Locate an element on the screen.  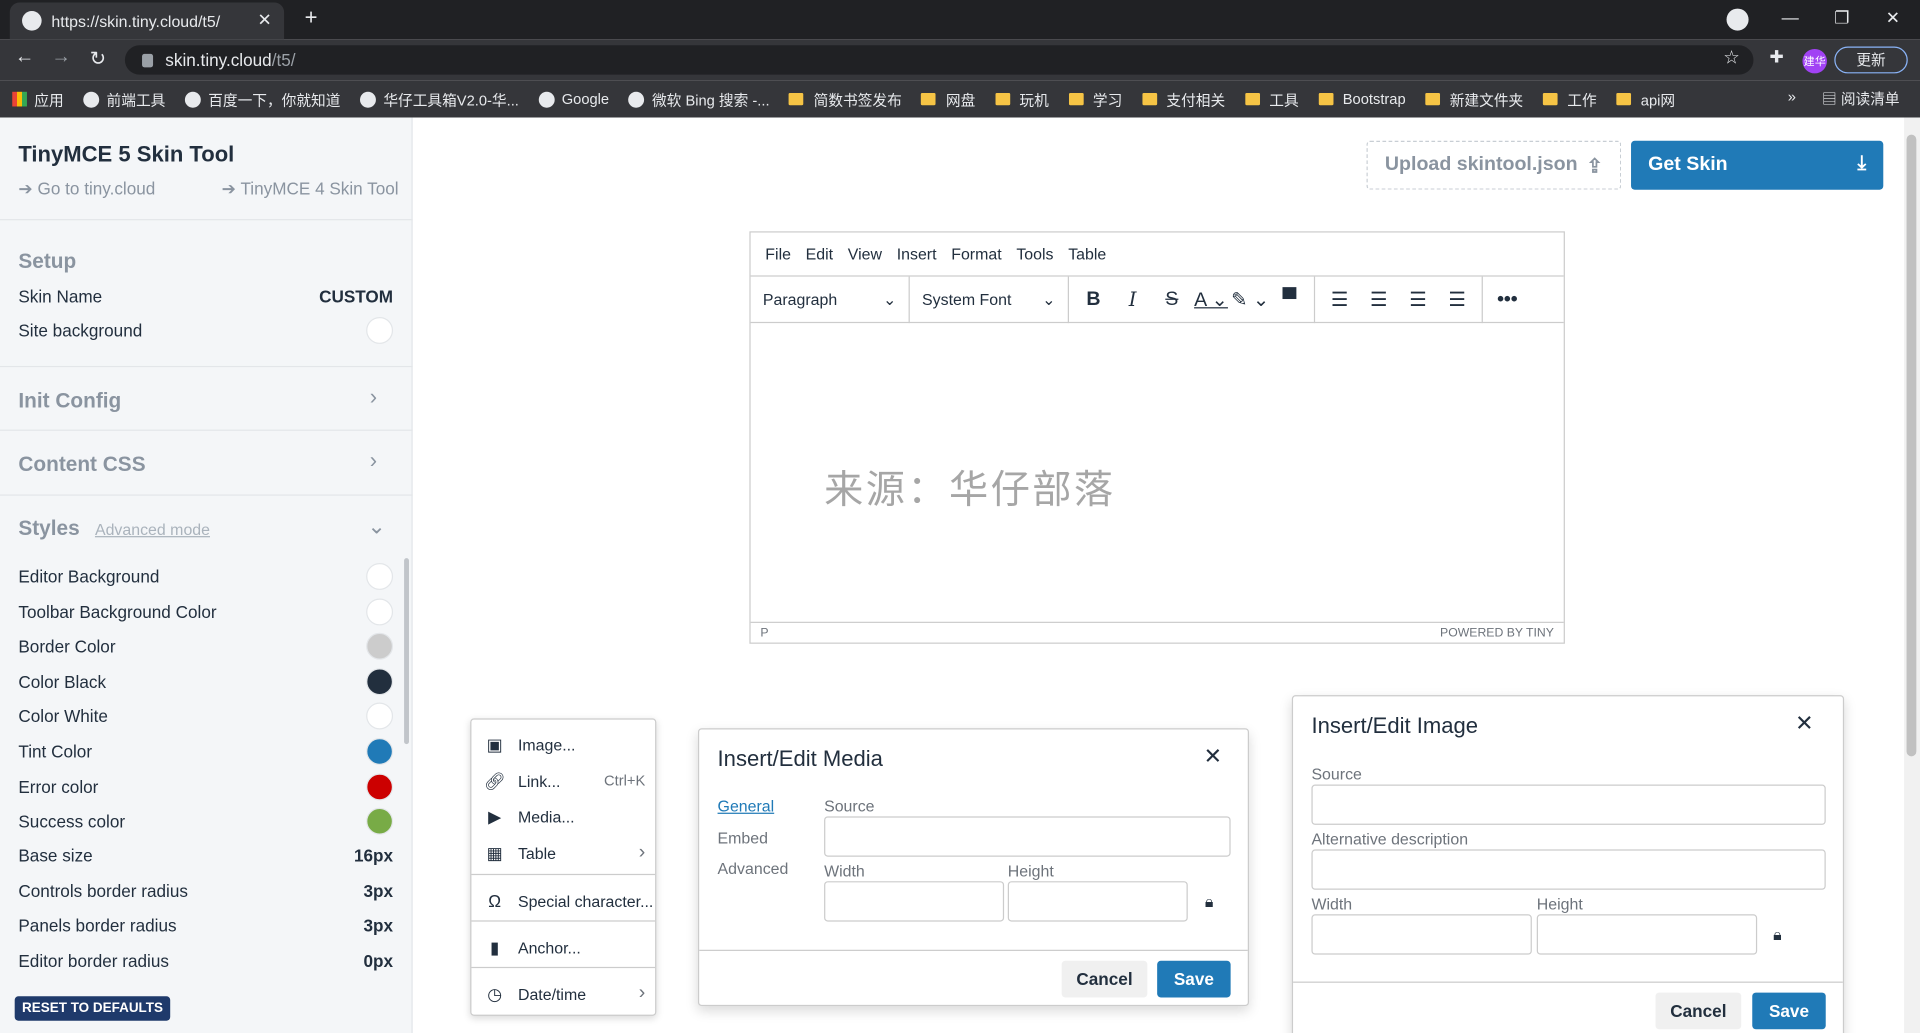
site-background-row: Site background is located at coordinates (206, 330).